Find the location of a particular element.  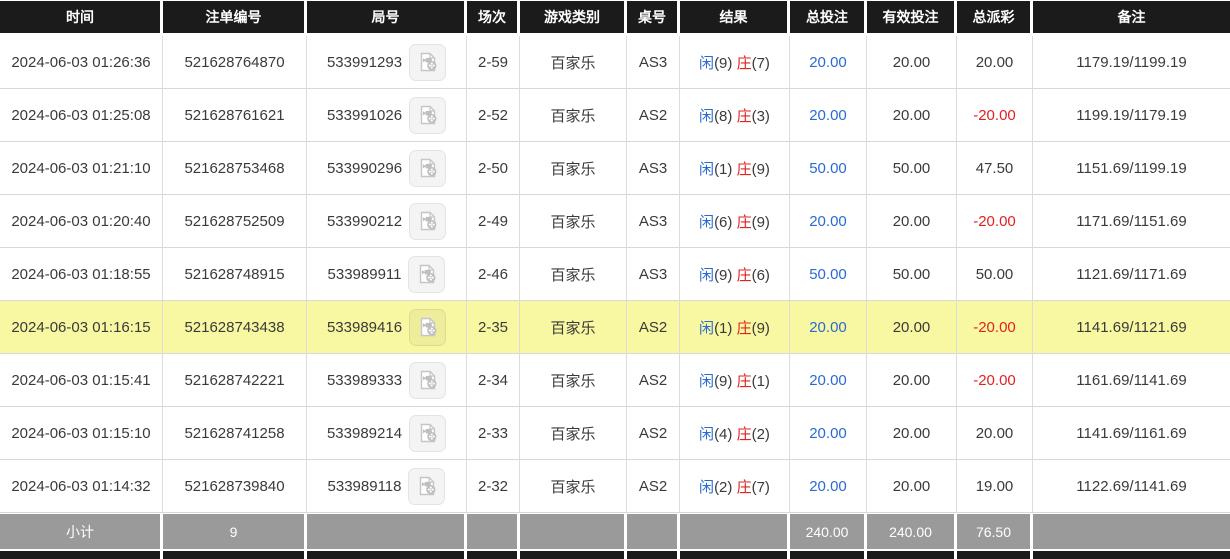

round-no-value: 533991026 is located at coordinates (364, 115).